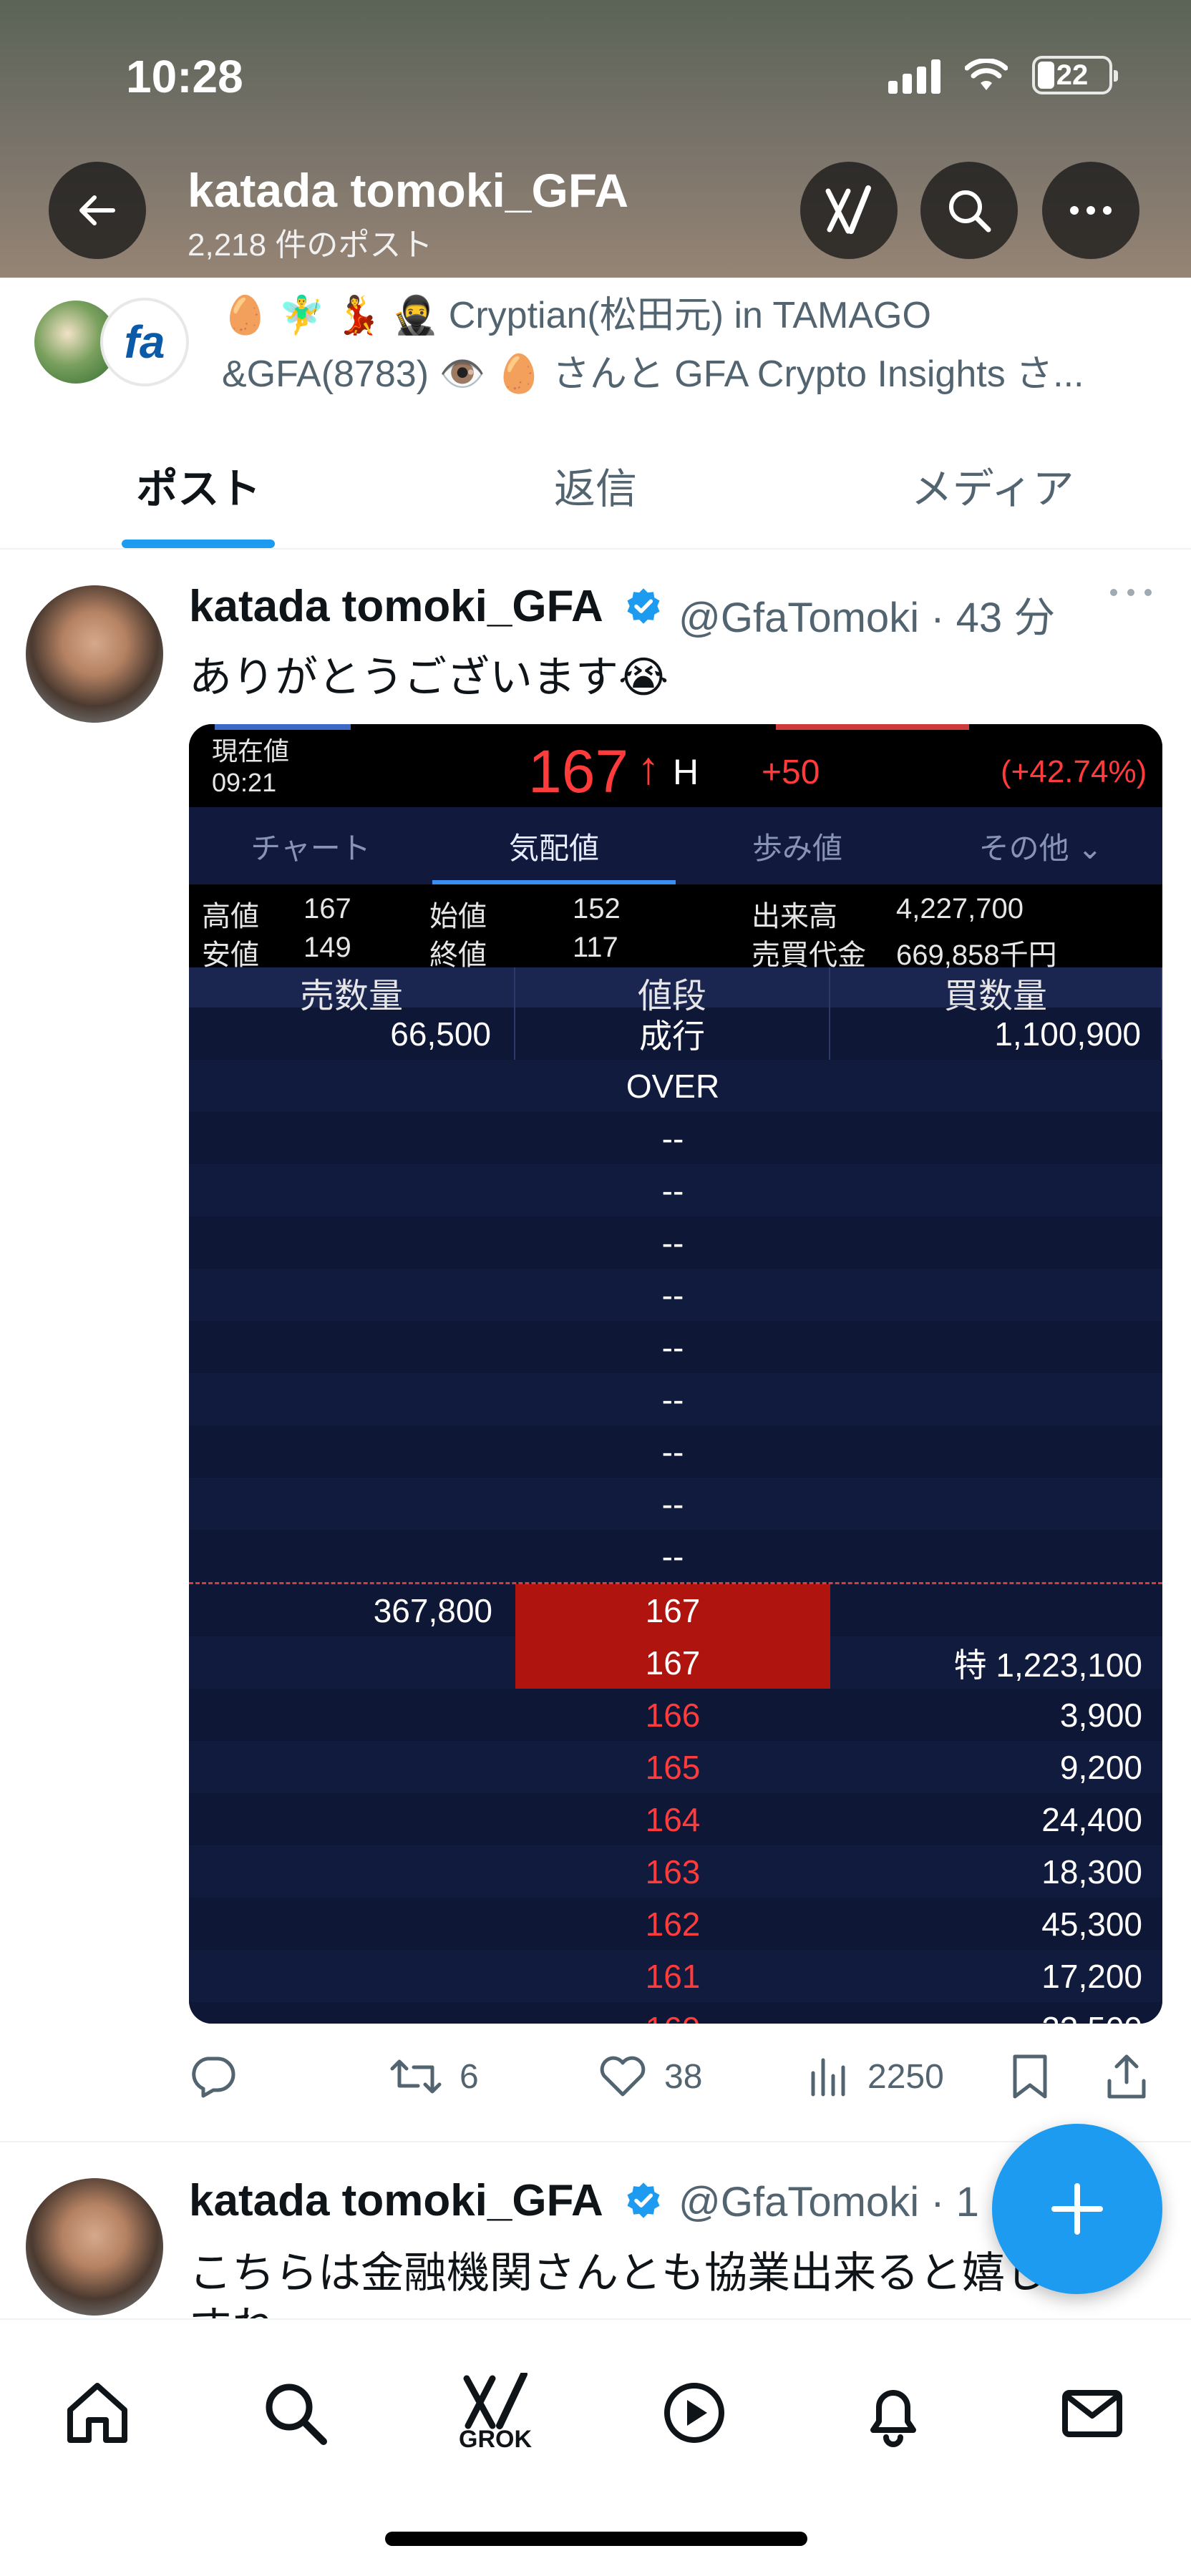 This screenshot has width=1191, height=2576. I want to click on more-button, so click(1090, 210).